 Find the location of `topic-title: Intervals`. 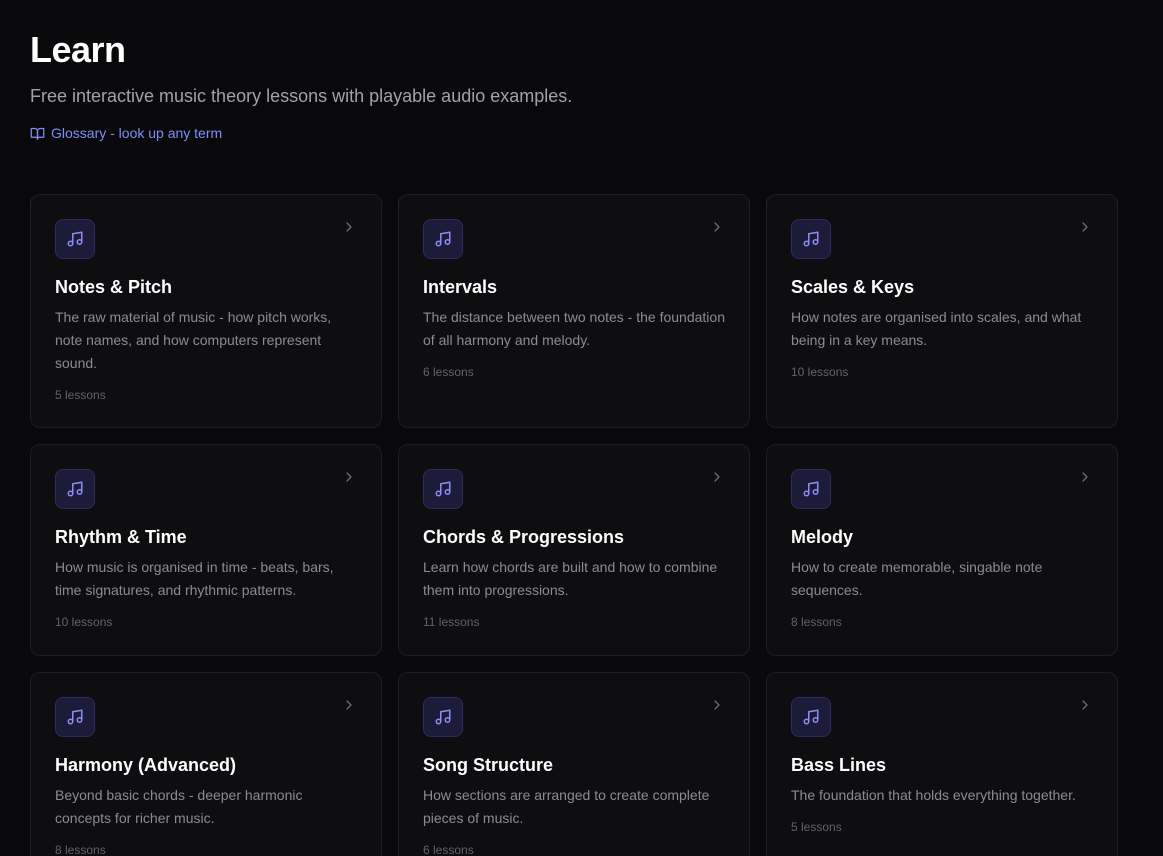

topic-title: Intervals is located at coordinates (460, 287).